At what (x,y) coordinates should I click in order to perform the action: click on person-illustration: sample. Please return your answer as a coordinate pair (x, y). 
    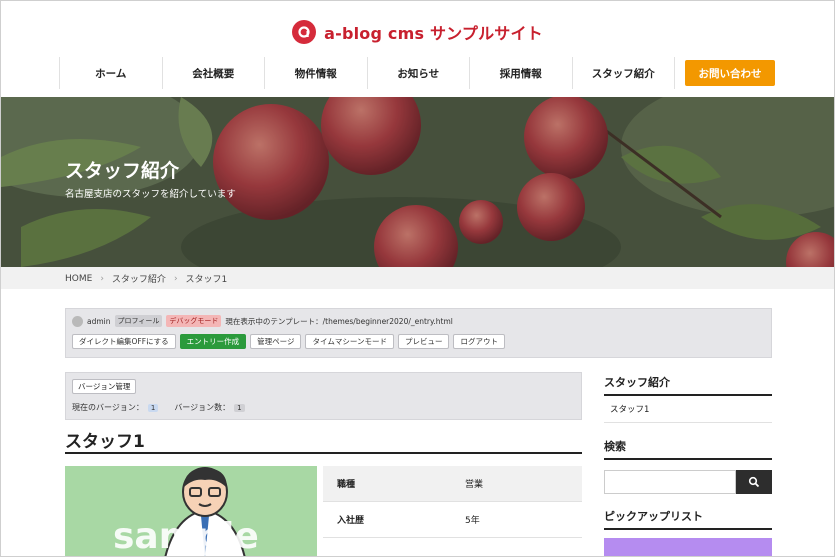
    Looking at the image, I should click on (191, 511).